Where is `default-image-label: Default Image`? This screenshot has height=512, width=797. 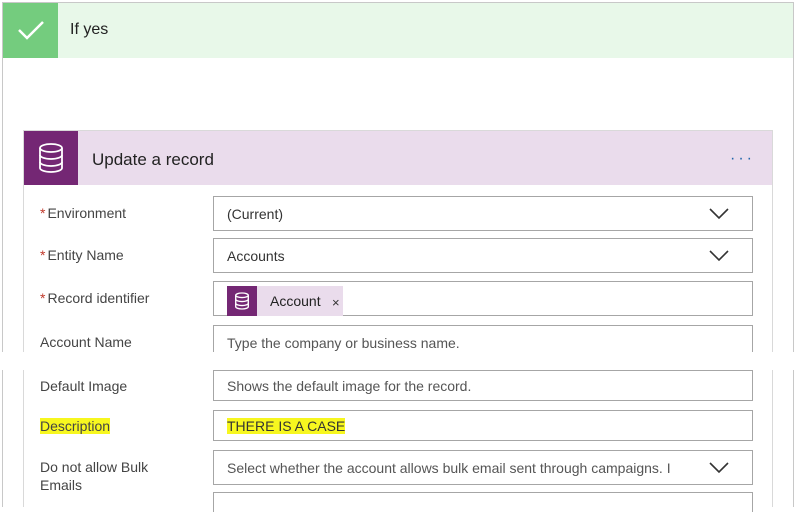
default-image-label: Default Image is located at coordinates (84, 386).